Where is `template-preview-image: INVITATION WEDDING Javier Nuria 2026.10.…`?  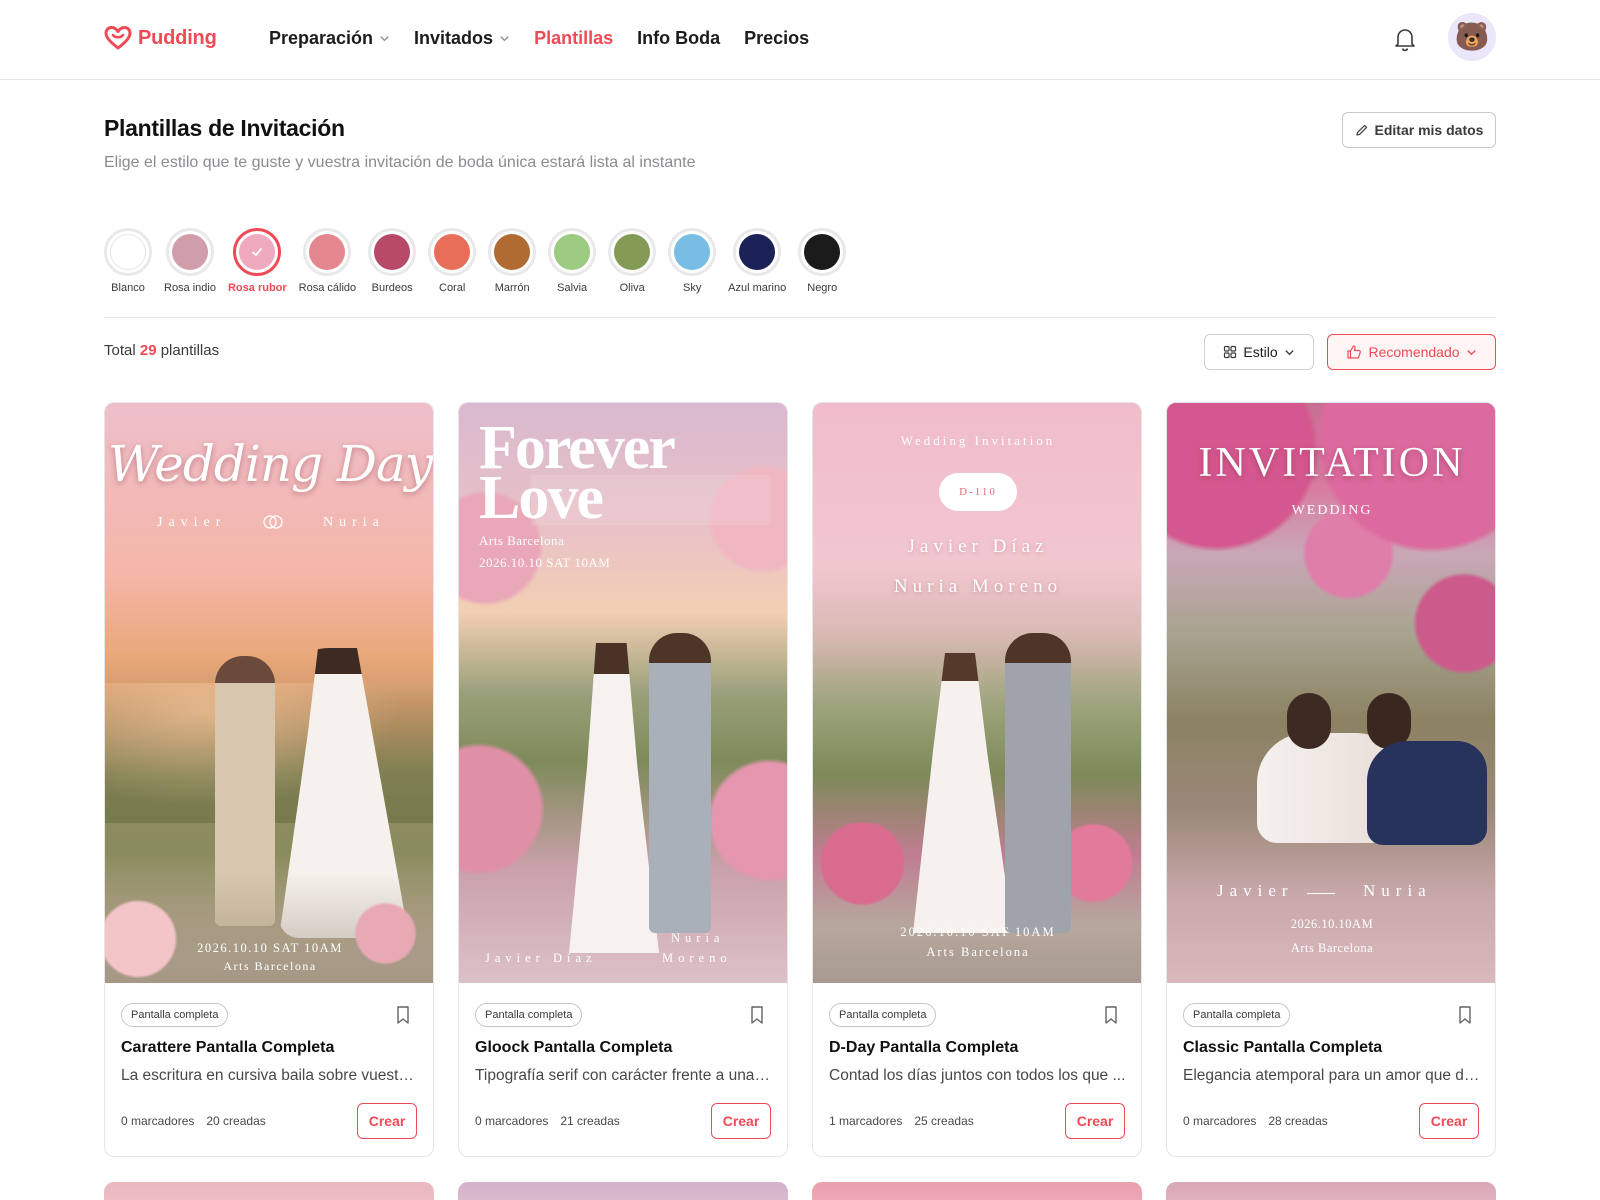
template-preview-image: INVITATION WEDDING Javier Nuria 2026.10.… is located at coordinates (1331, 693).